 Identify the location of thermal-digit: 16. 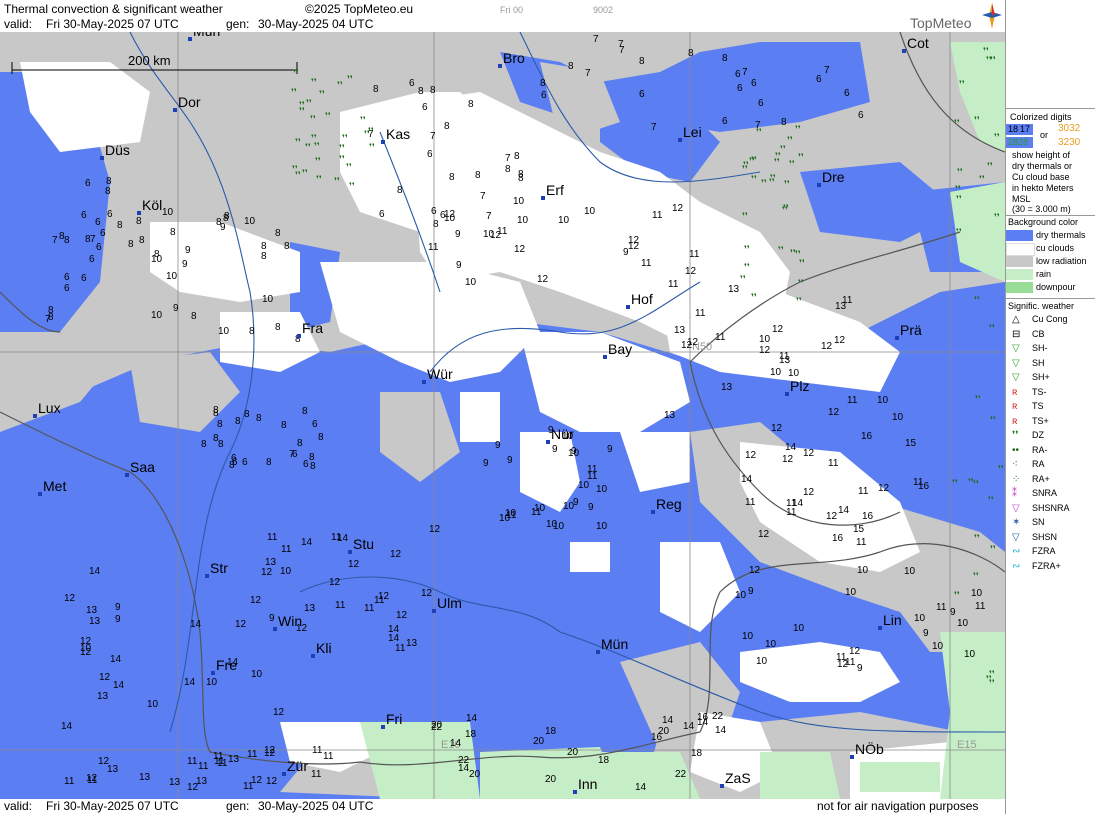
(657, 737).